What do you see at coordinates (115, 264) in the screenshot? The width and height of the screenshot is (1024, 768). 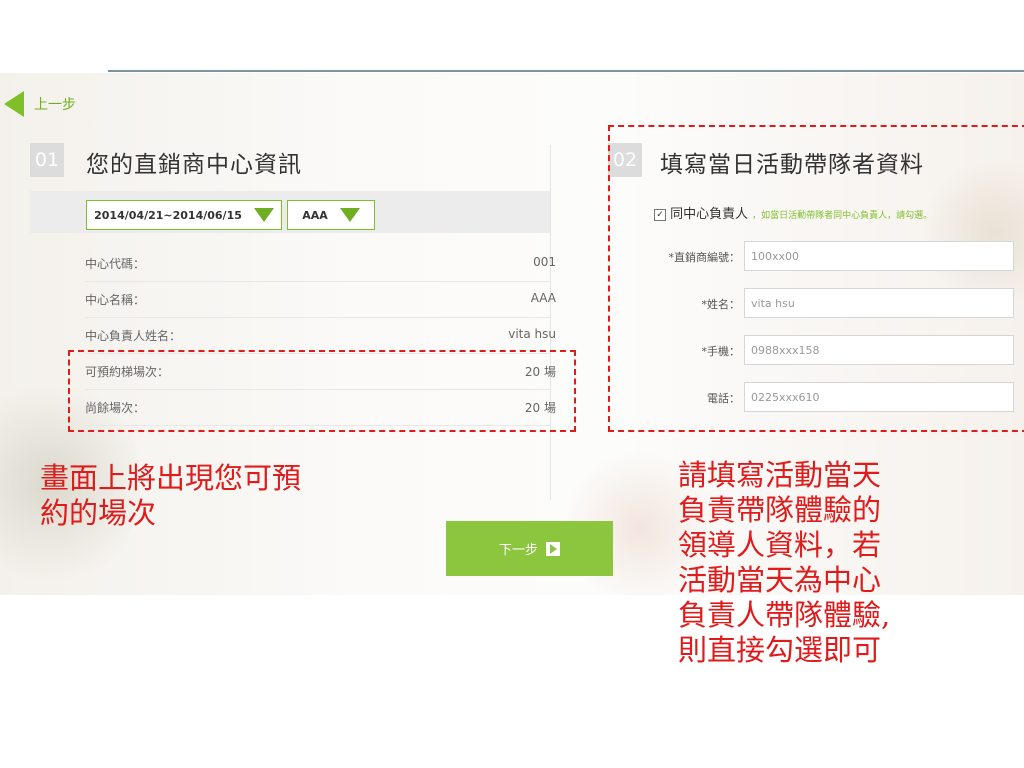 I see `info-label: 中心代碼：` at bounding box center [115, 264].